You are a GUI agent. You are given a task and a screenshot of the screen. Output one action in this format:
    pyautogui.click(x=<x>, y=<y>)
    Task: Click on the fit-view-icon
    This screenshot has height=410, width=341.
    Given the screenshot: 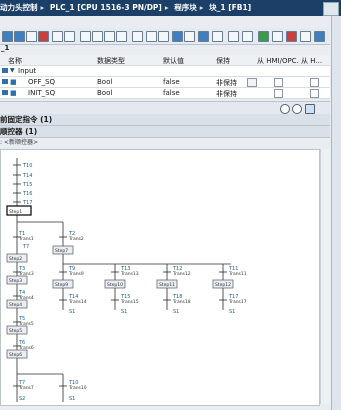 What is the action you would take?
    pyautogui.click(x=310, y=109)
    